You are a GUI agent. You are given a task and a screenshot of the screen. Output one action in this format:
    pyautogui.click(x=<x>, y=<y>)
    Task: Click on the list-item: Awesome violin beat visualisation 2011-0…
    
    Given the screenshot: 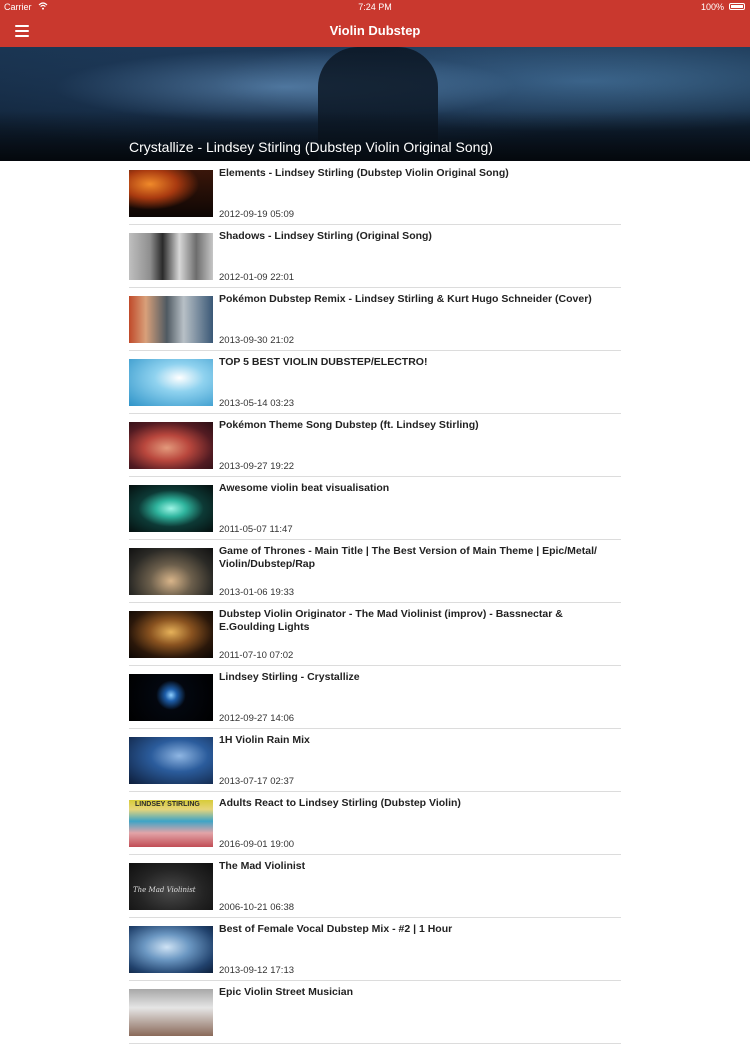 What is the action you would take?
    pyautogui.click(x=375, y=508)
    